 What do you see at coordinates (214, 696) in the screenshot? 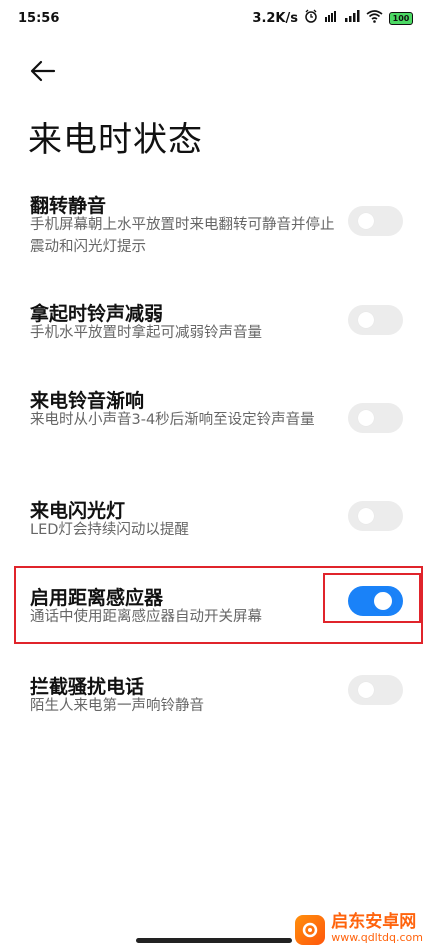
I see `setting-row-block-spam: 拦截骚扰电话 陌生人来电第一声响铃静音` at bounding box center [214, 696].